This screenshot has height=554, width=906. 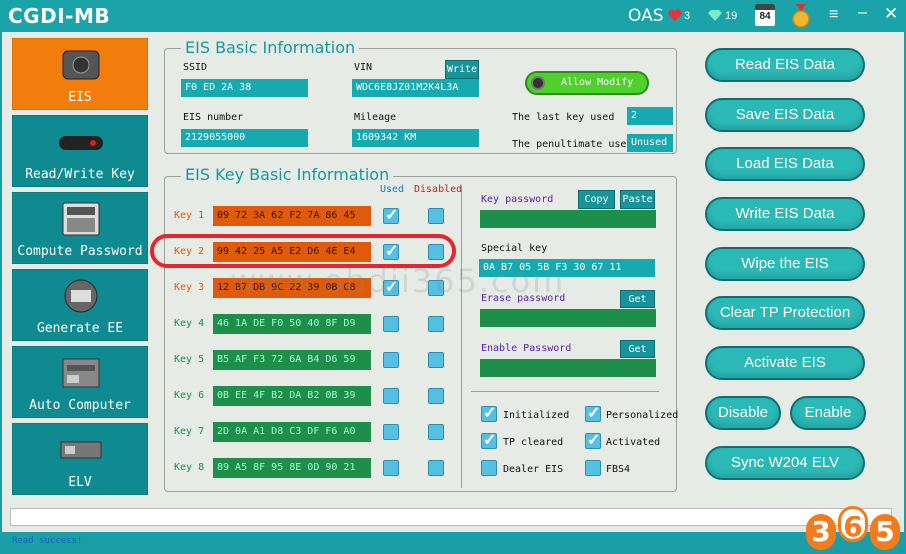 I want to click on vin-field: WDC6E8JZ01M2K4L3A, so click(x=415, y=88).